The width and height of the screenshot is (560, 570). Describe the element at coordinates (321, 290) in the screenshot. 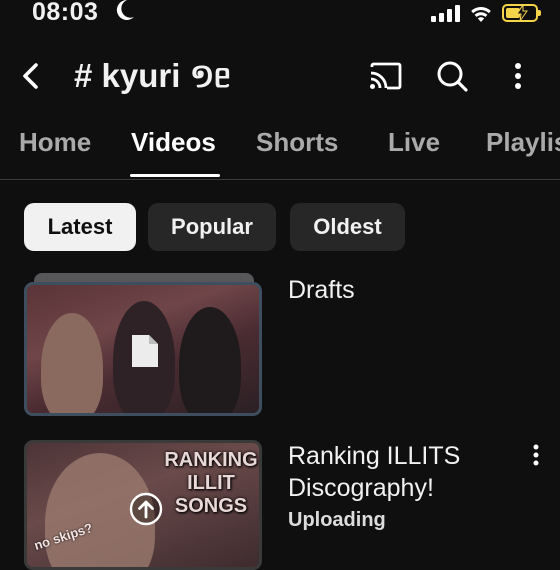

I see `drafts-title: Drafts` at that location.